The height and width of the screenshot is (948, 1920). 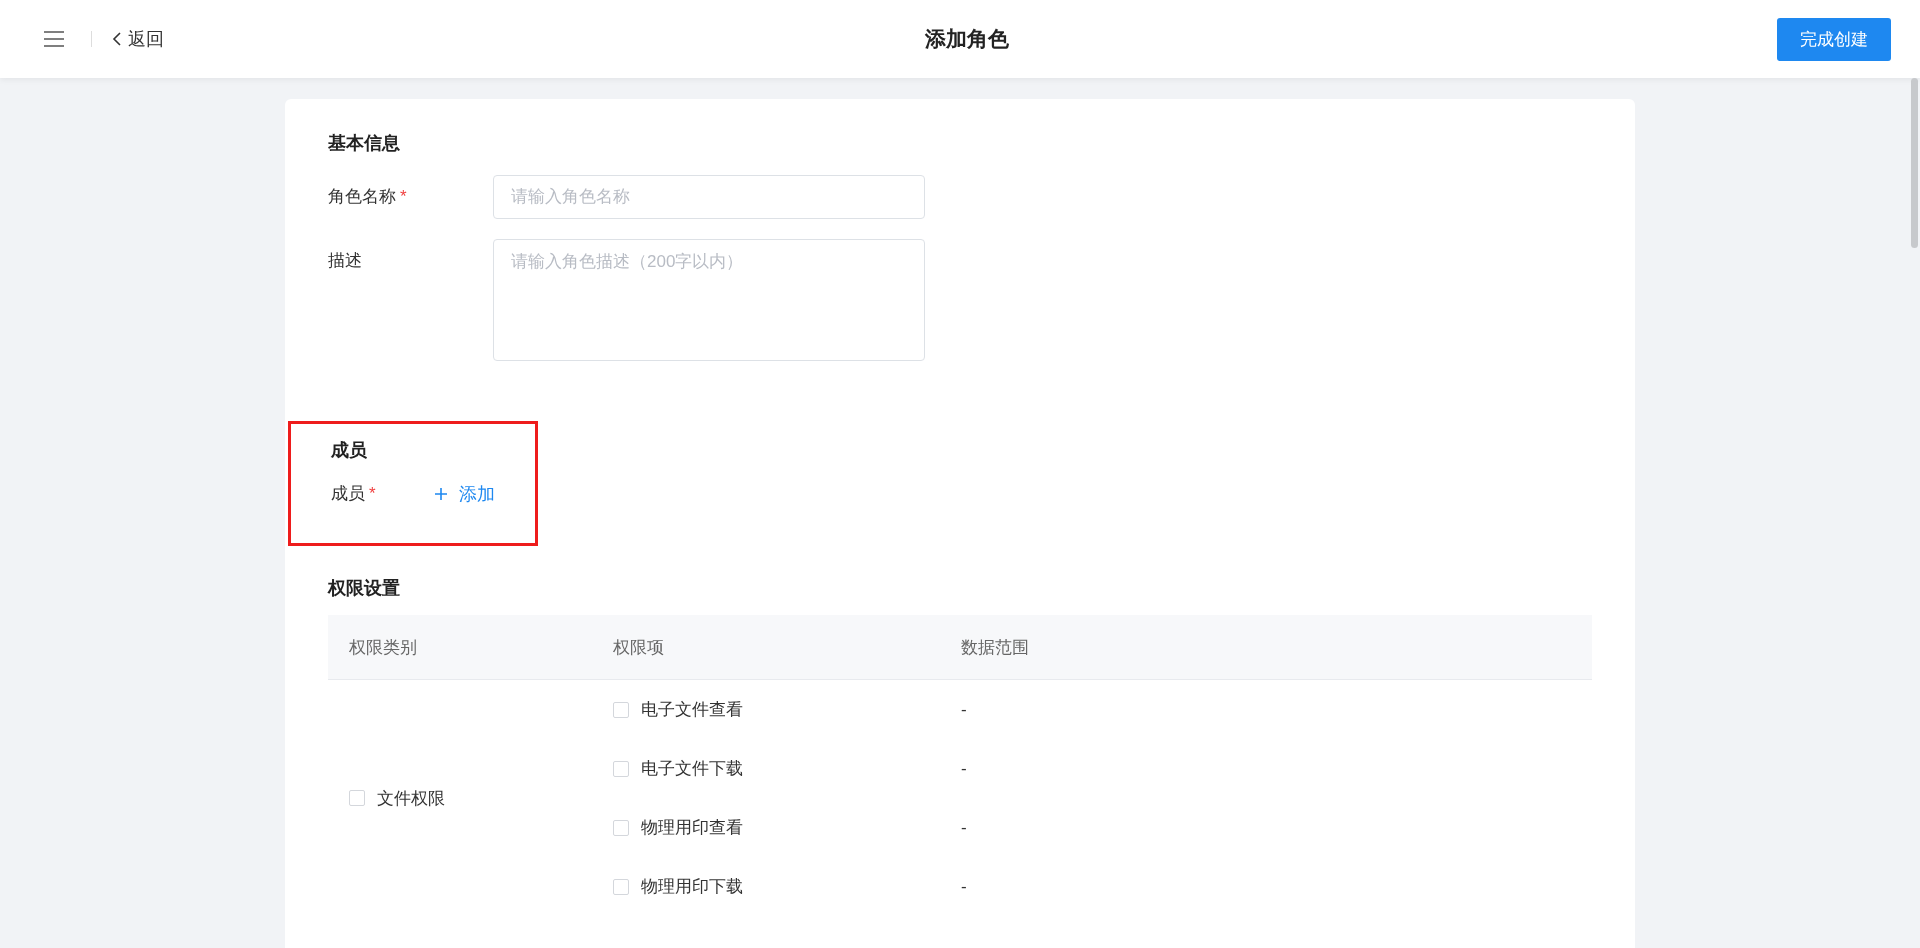 What do you see at coordinates (1834, 39) in the screenshot?
I see `submit-button: 完成创建` at bounding box center [1834, 39].